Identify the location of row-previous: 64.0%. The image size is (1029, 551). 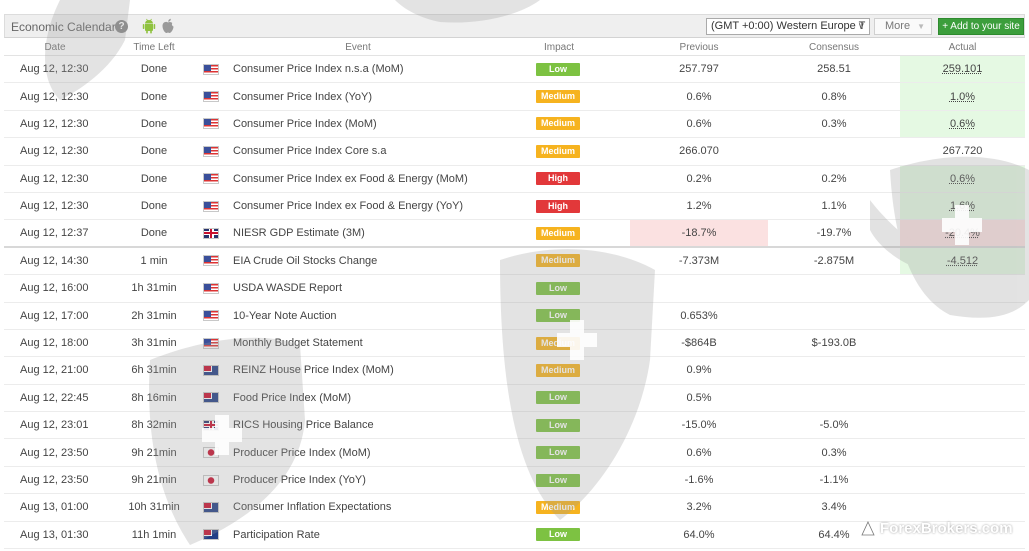
(699, 534).